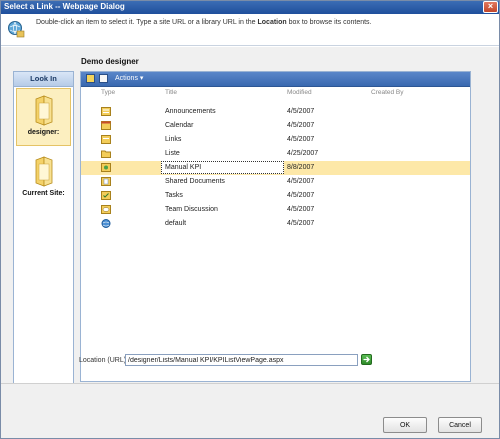  I want to click on close-icon: ×, so click(490, 7).